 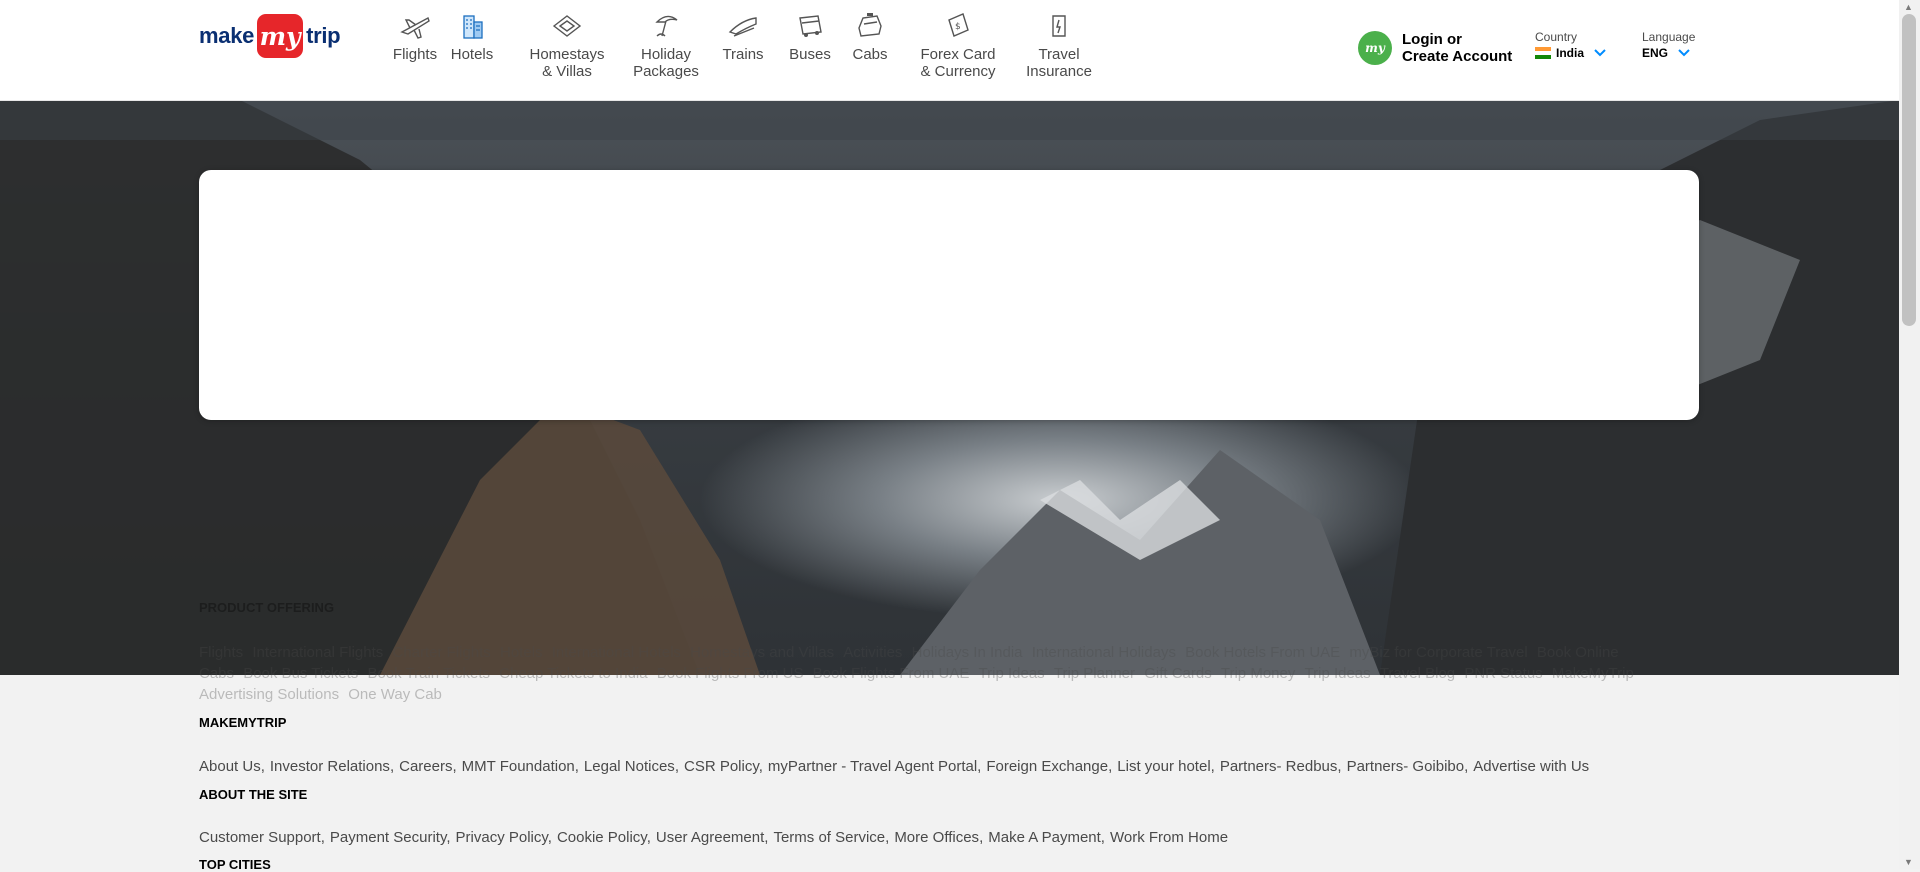 What do you see at coordinates (1543, 53) in the screenshot?
I see `india-flag-icon` at bounding box center [1543, 53].